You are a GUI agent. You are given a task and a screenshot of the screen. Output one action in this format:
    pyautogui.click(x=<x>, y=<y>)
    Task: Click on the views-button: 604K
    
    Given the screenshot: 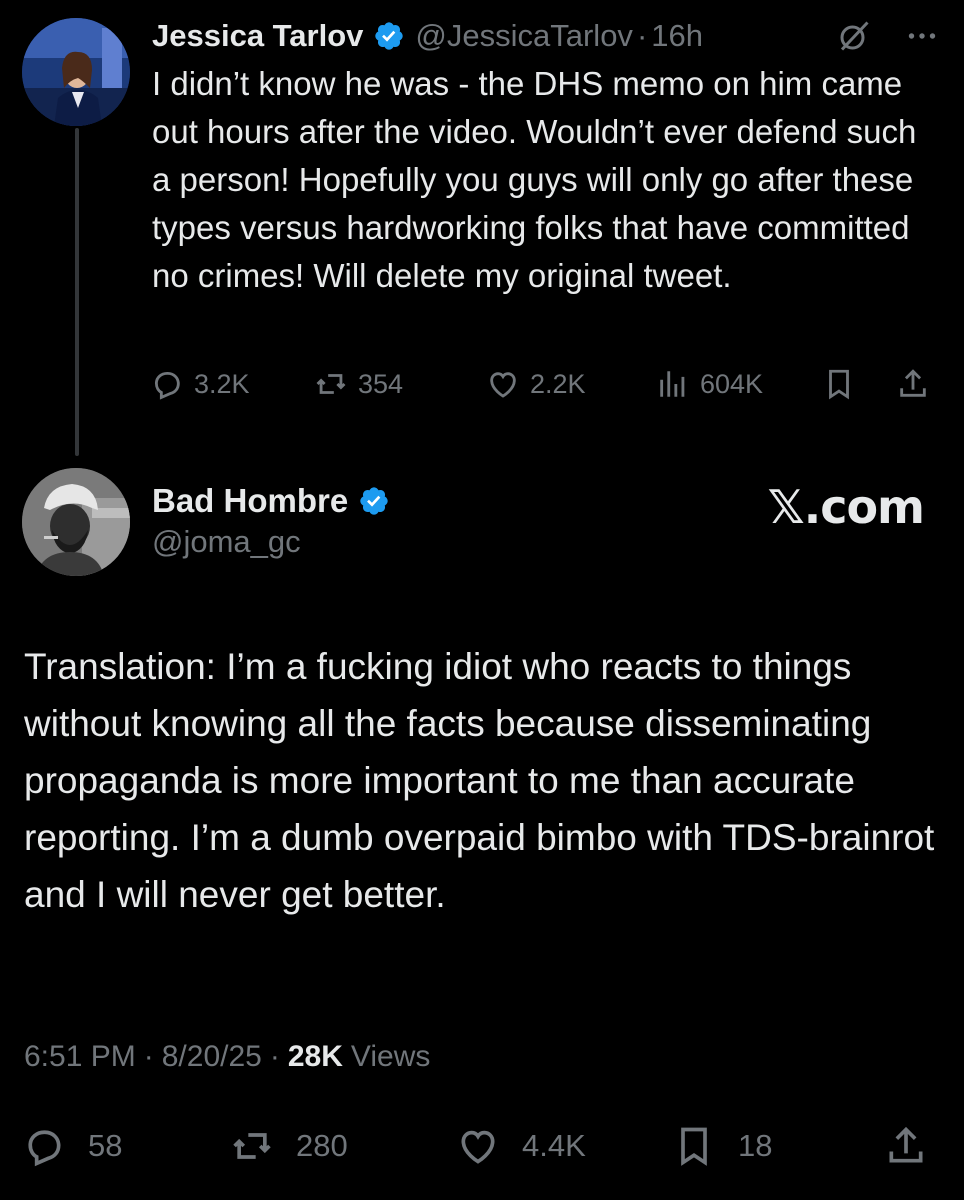 What is the action you would take?
    pyautogui.click(x=709, y=384)
    